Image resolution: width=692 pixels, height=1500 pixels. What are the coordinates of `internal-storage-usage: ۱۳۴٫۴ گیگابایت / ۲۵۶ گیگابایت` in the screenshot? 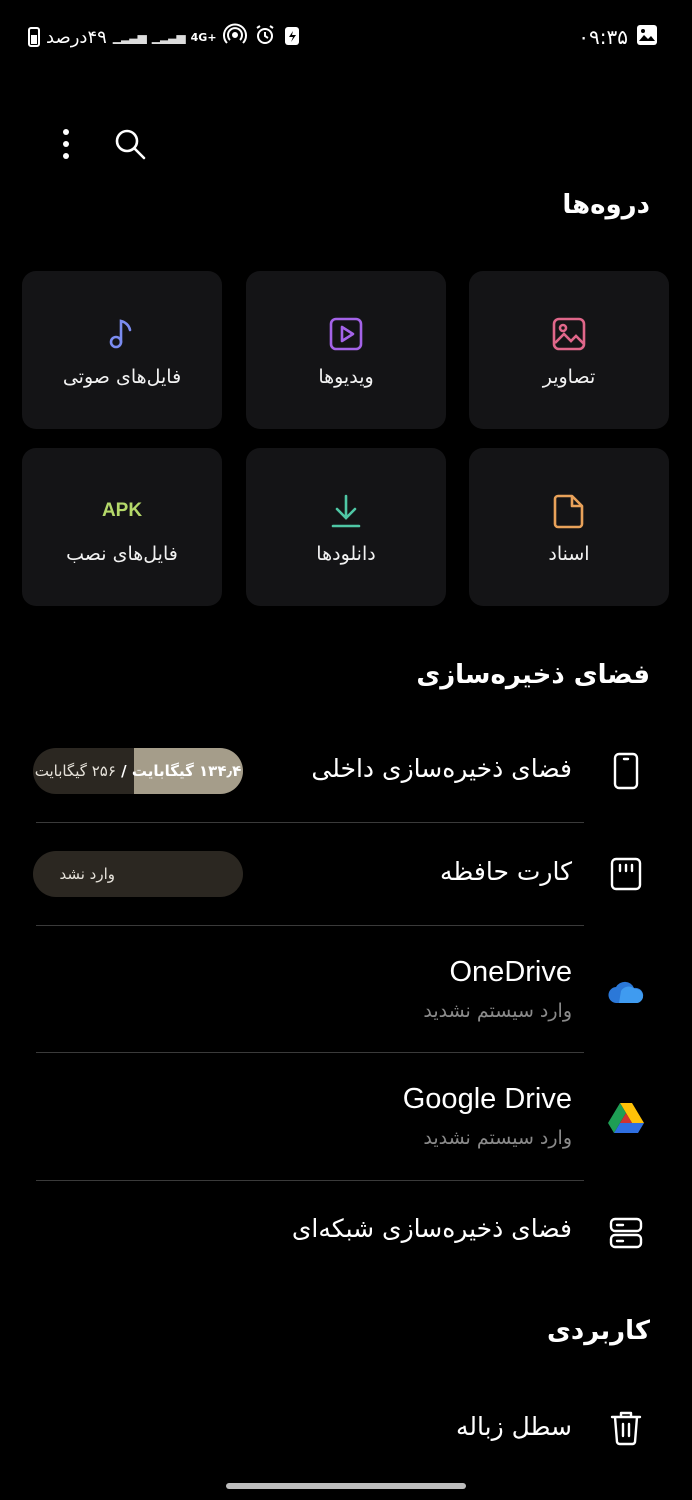 It's located at (138, 771).